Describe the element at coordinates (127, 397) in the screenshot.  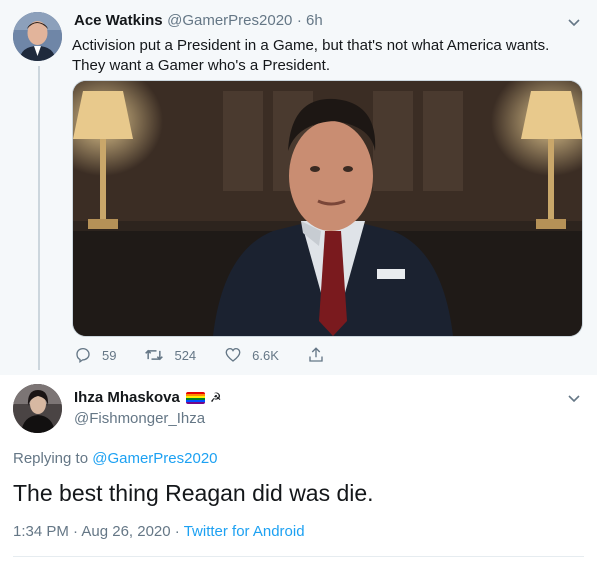
I see `author-name: Ihza Mhaskova` at that location.